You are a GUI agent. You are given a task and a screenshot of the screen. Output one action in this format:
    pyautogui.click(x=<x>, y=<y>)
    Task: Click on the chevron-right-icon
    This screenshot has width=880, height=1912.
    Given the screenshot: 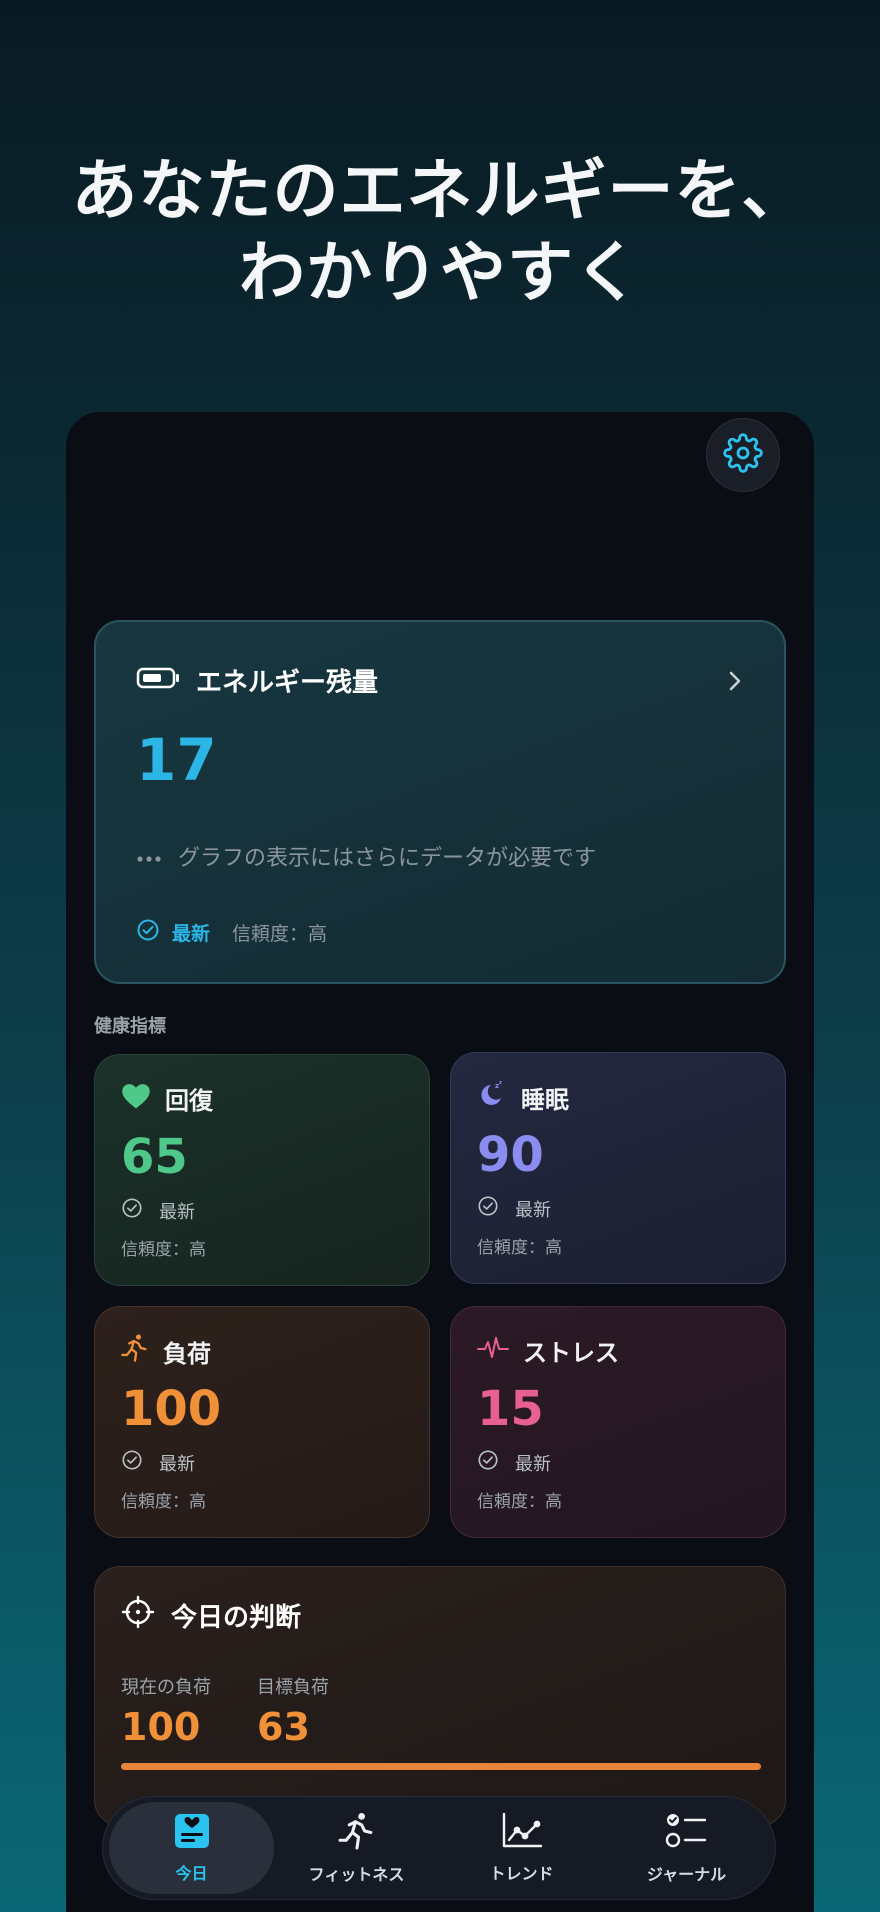 What is the action you would take?
    pyautogui.click(x=735, y=681)
    